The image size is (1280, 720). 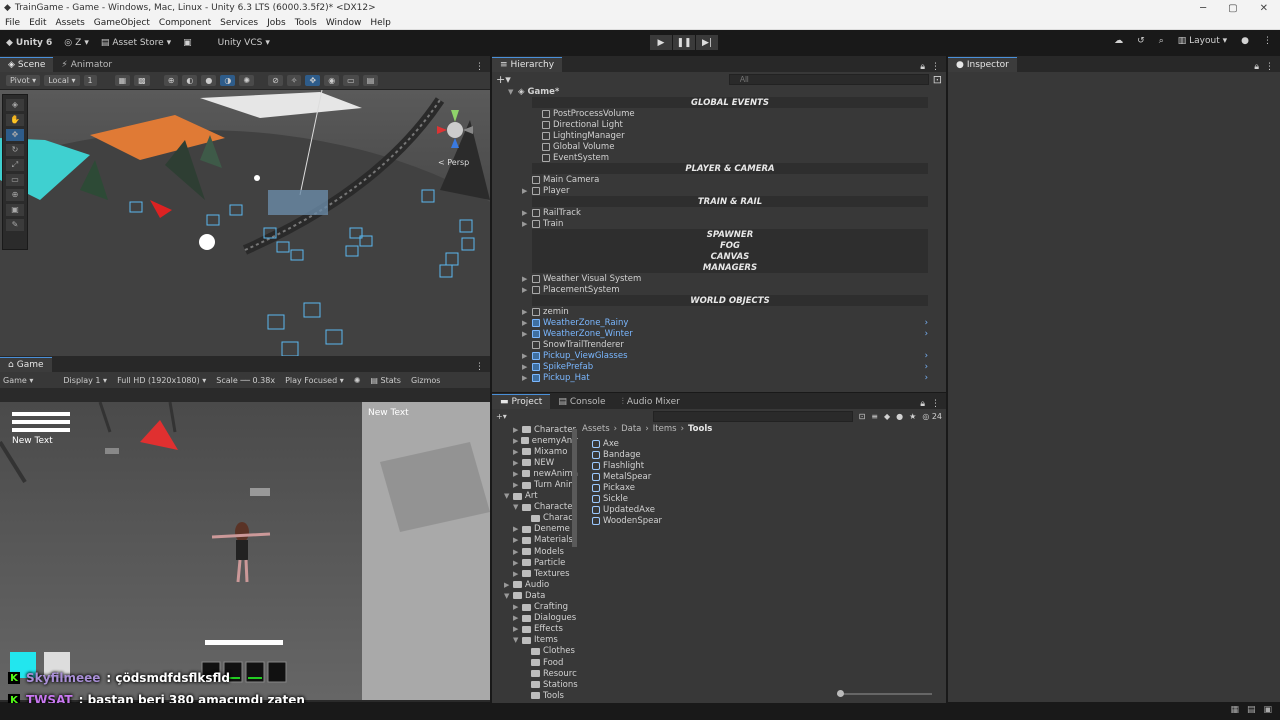 What do you see at coordinates (596, 430) in the screenshot?
I see `breadcrumb-assets: Assets` at bounding box center [596, 430].